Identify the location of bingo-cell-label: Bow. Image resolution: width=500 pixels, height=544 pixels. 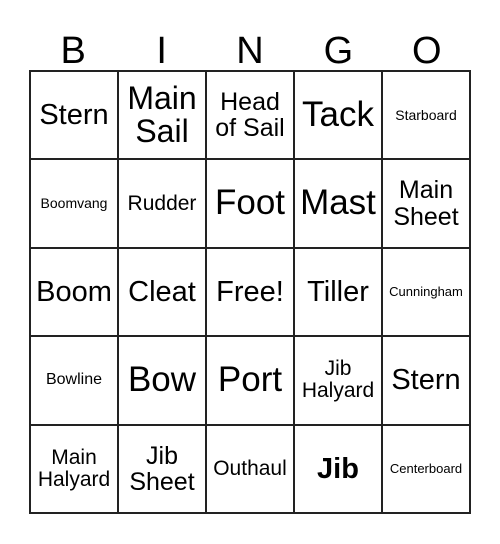
(162, 380).